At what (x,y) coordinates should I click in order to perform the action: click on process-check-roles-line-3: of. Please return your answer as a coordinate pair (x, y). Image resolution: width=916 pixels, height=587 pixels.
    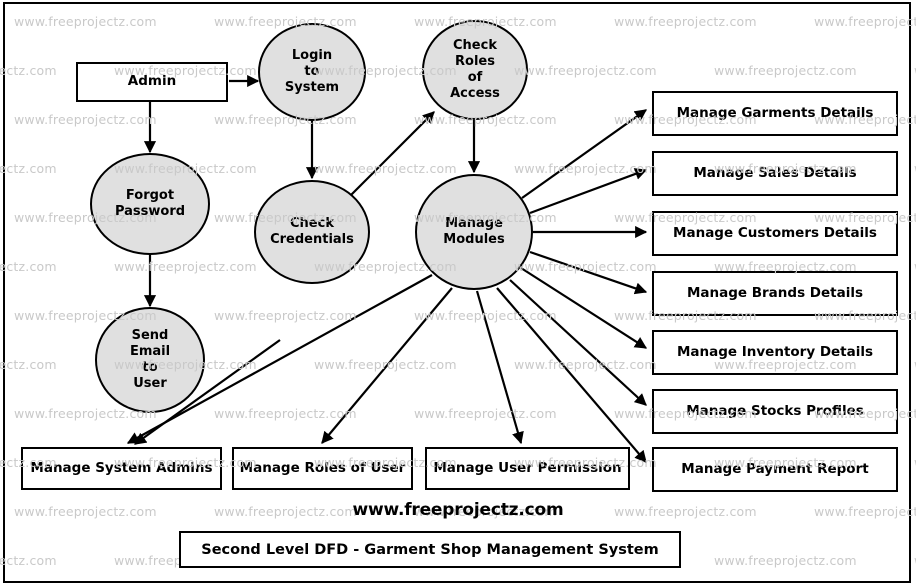
    Looking at the image, I should click on (475, 77).